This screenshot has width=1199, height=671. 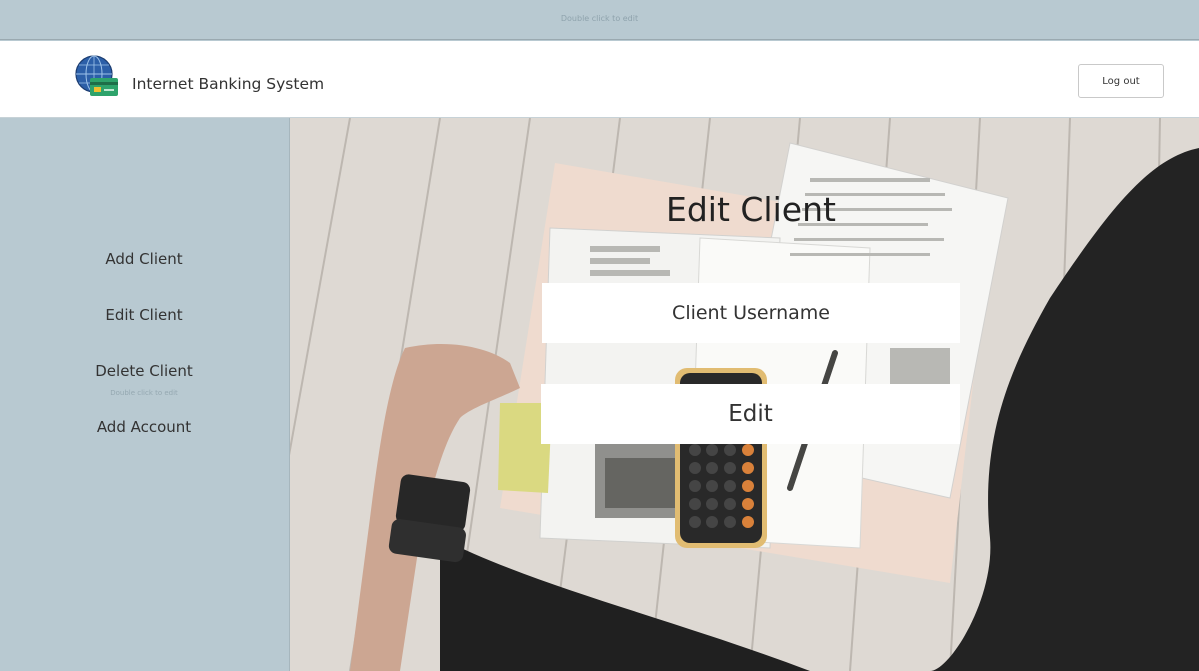 I want to click on app-header: Internet Banking System Log out, so click(x=599, y=79).